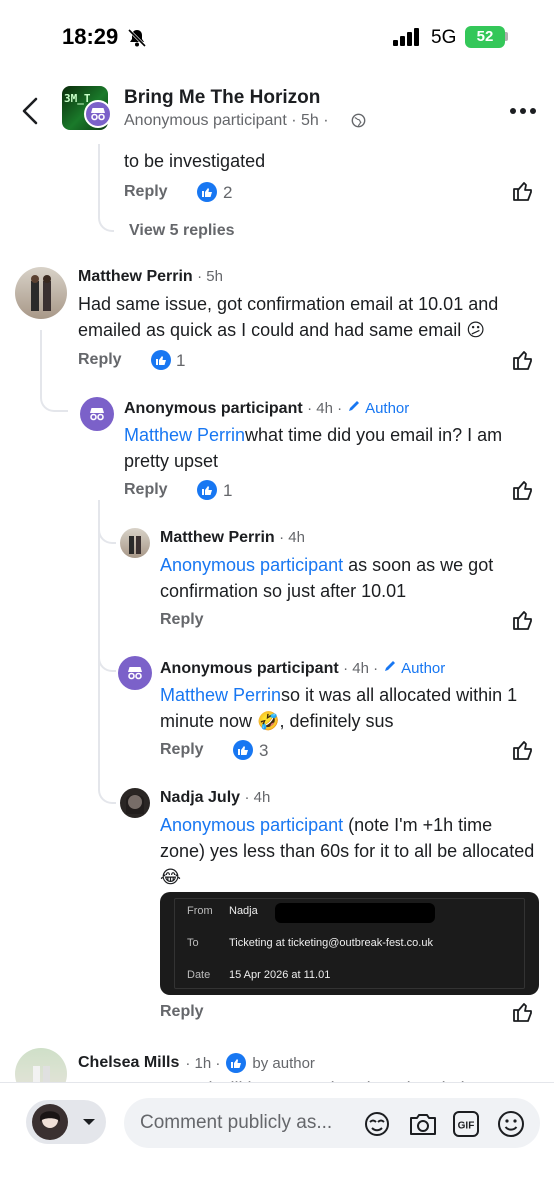 This screenshot has width=554, height=1200. Describe the element at coordinates (31, 111) in the screenshot. I see `back-arrow-icon` at that location.